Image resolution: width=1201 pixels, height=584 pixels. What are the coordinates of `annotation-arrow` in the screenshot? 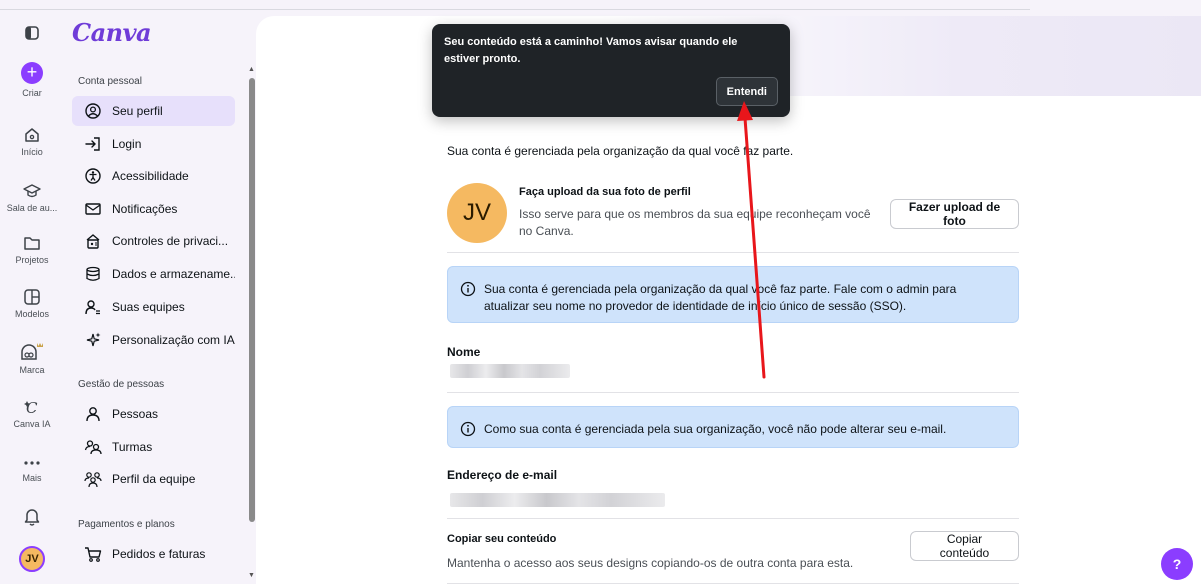 It's located at (751, 240).